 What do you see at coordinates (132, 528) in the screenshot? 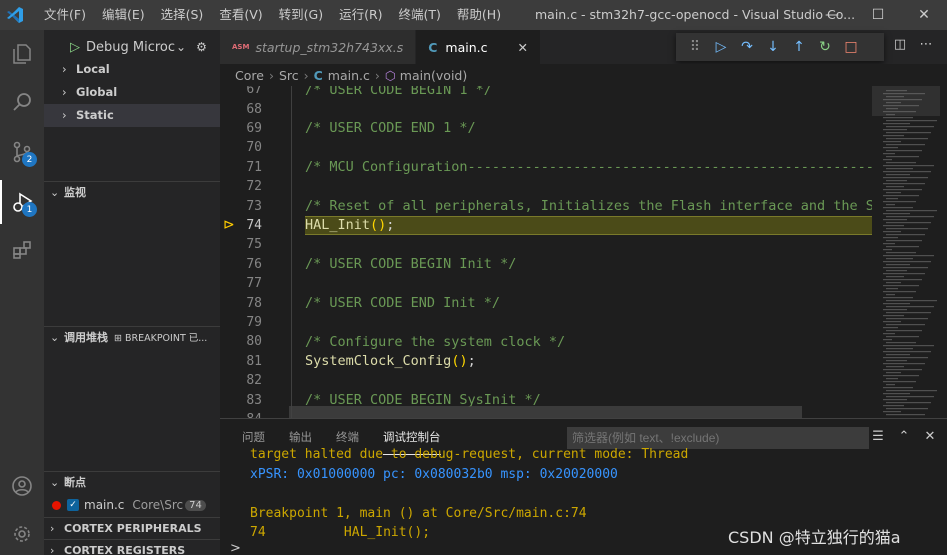
I see `cortex-peripherals-header: › CORTEX PERIPHERALS` at bounding box center [132, 528].